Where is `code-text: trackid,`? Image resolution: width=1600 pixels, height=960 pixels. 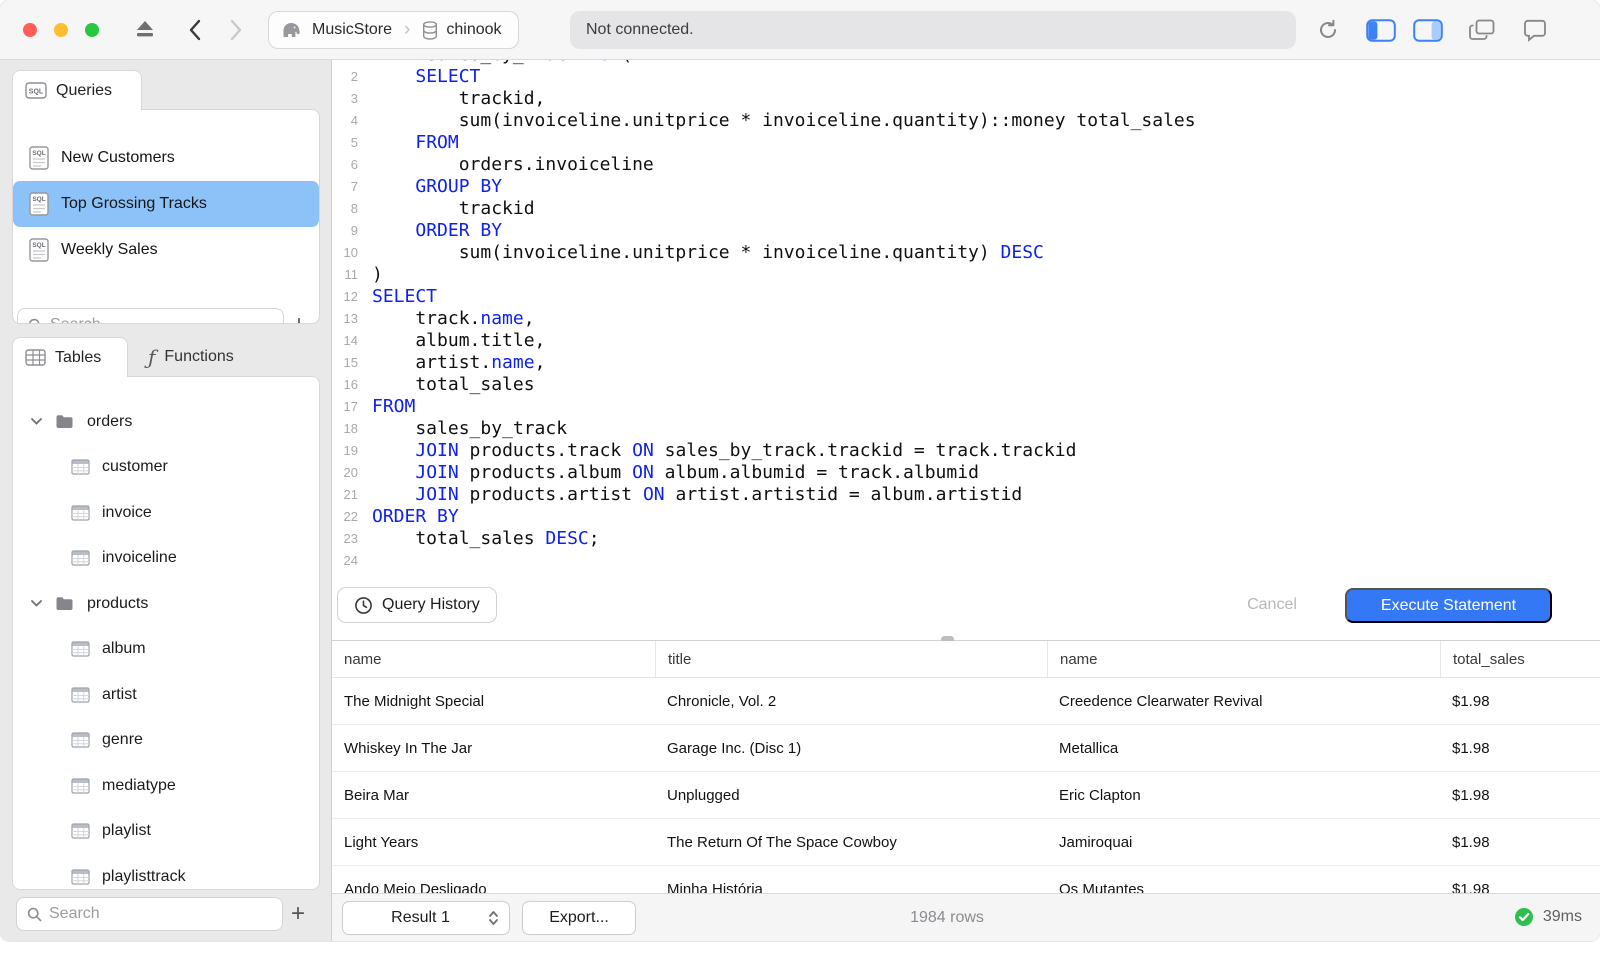 code-text: trackid, is located at coordinates (459, 98).